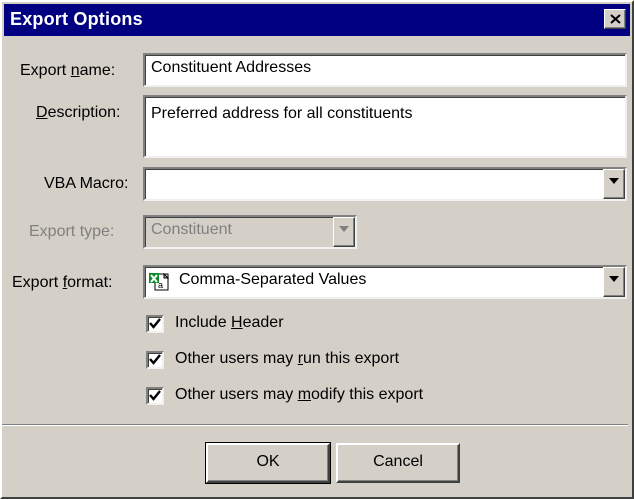  I want to click on description-field: Preferred address for all constituents, so click(385, 126).